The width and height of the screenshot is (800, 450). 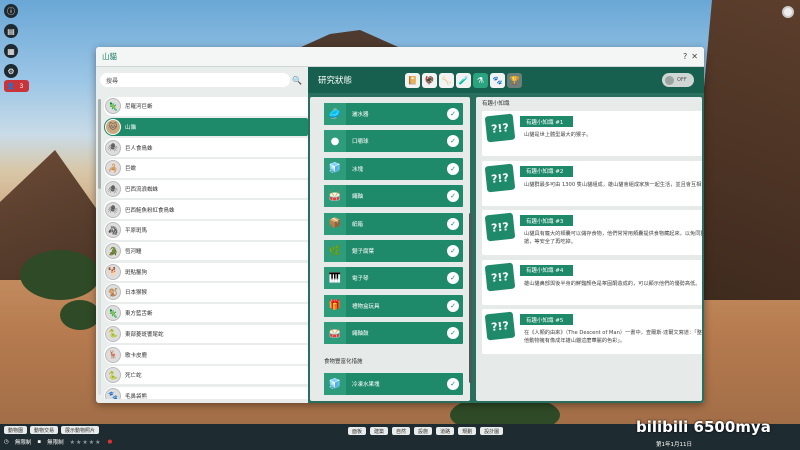 I want to click on staff-alert-button: 👤 3, so click(x=17, y=86).